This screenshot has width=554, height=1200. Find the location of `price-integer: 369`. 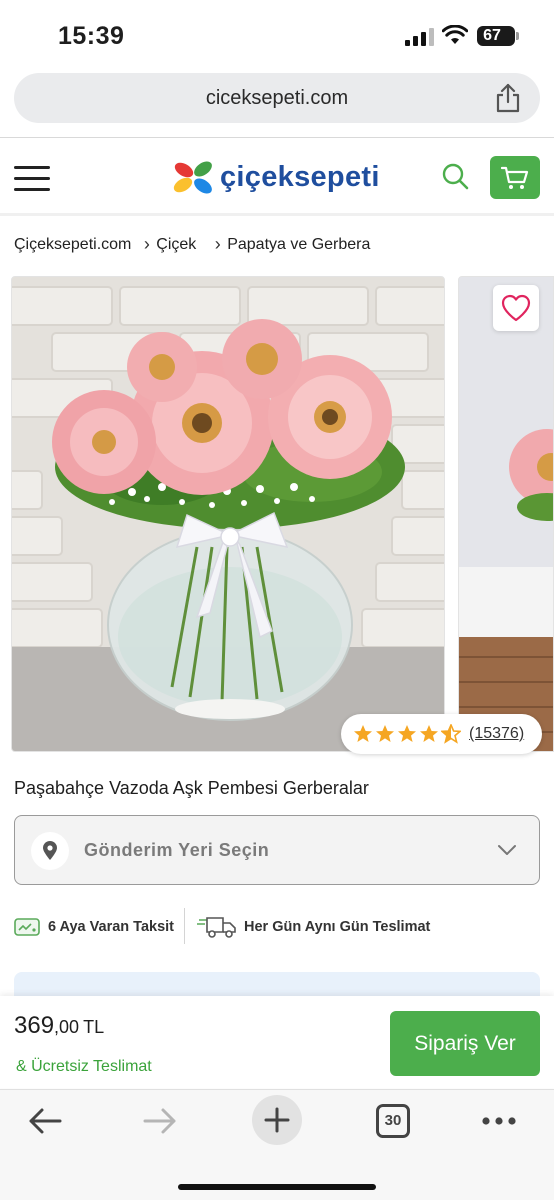

price-integer: 369 is located at coordinates (34, 1025).